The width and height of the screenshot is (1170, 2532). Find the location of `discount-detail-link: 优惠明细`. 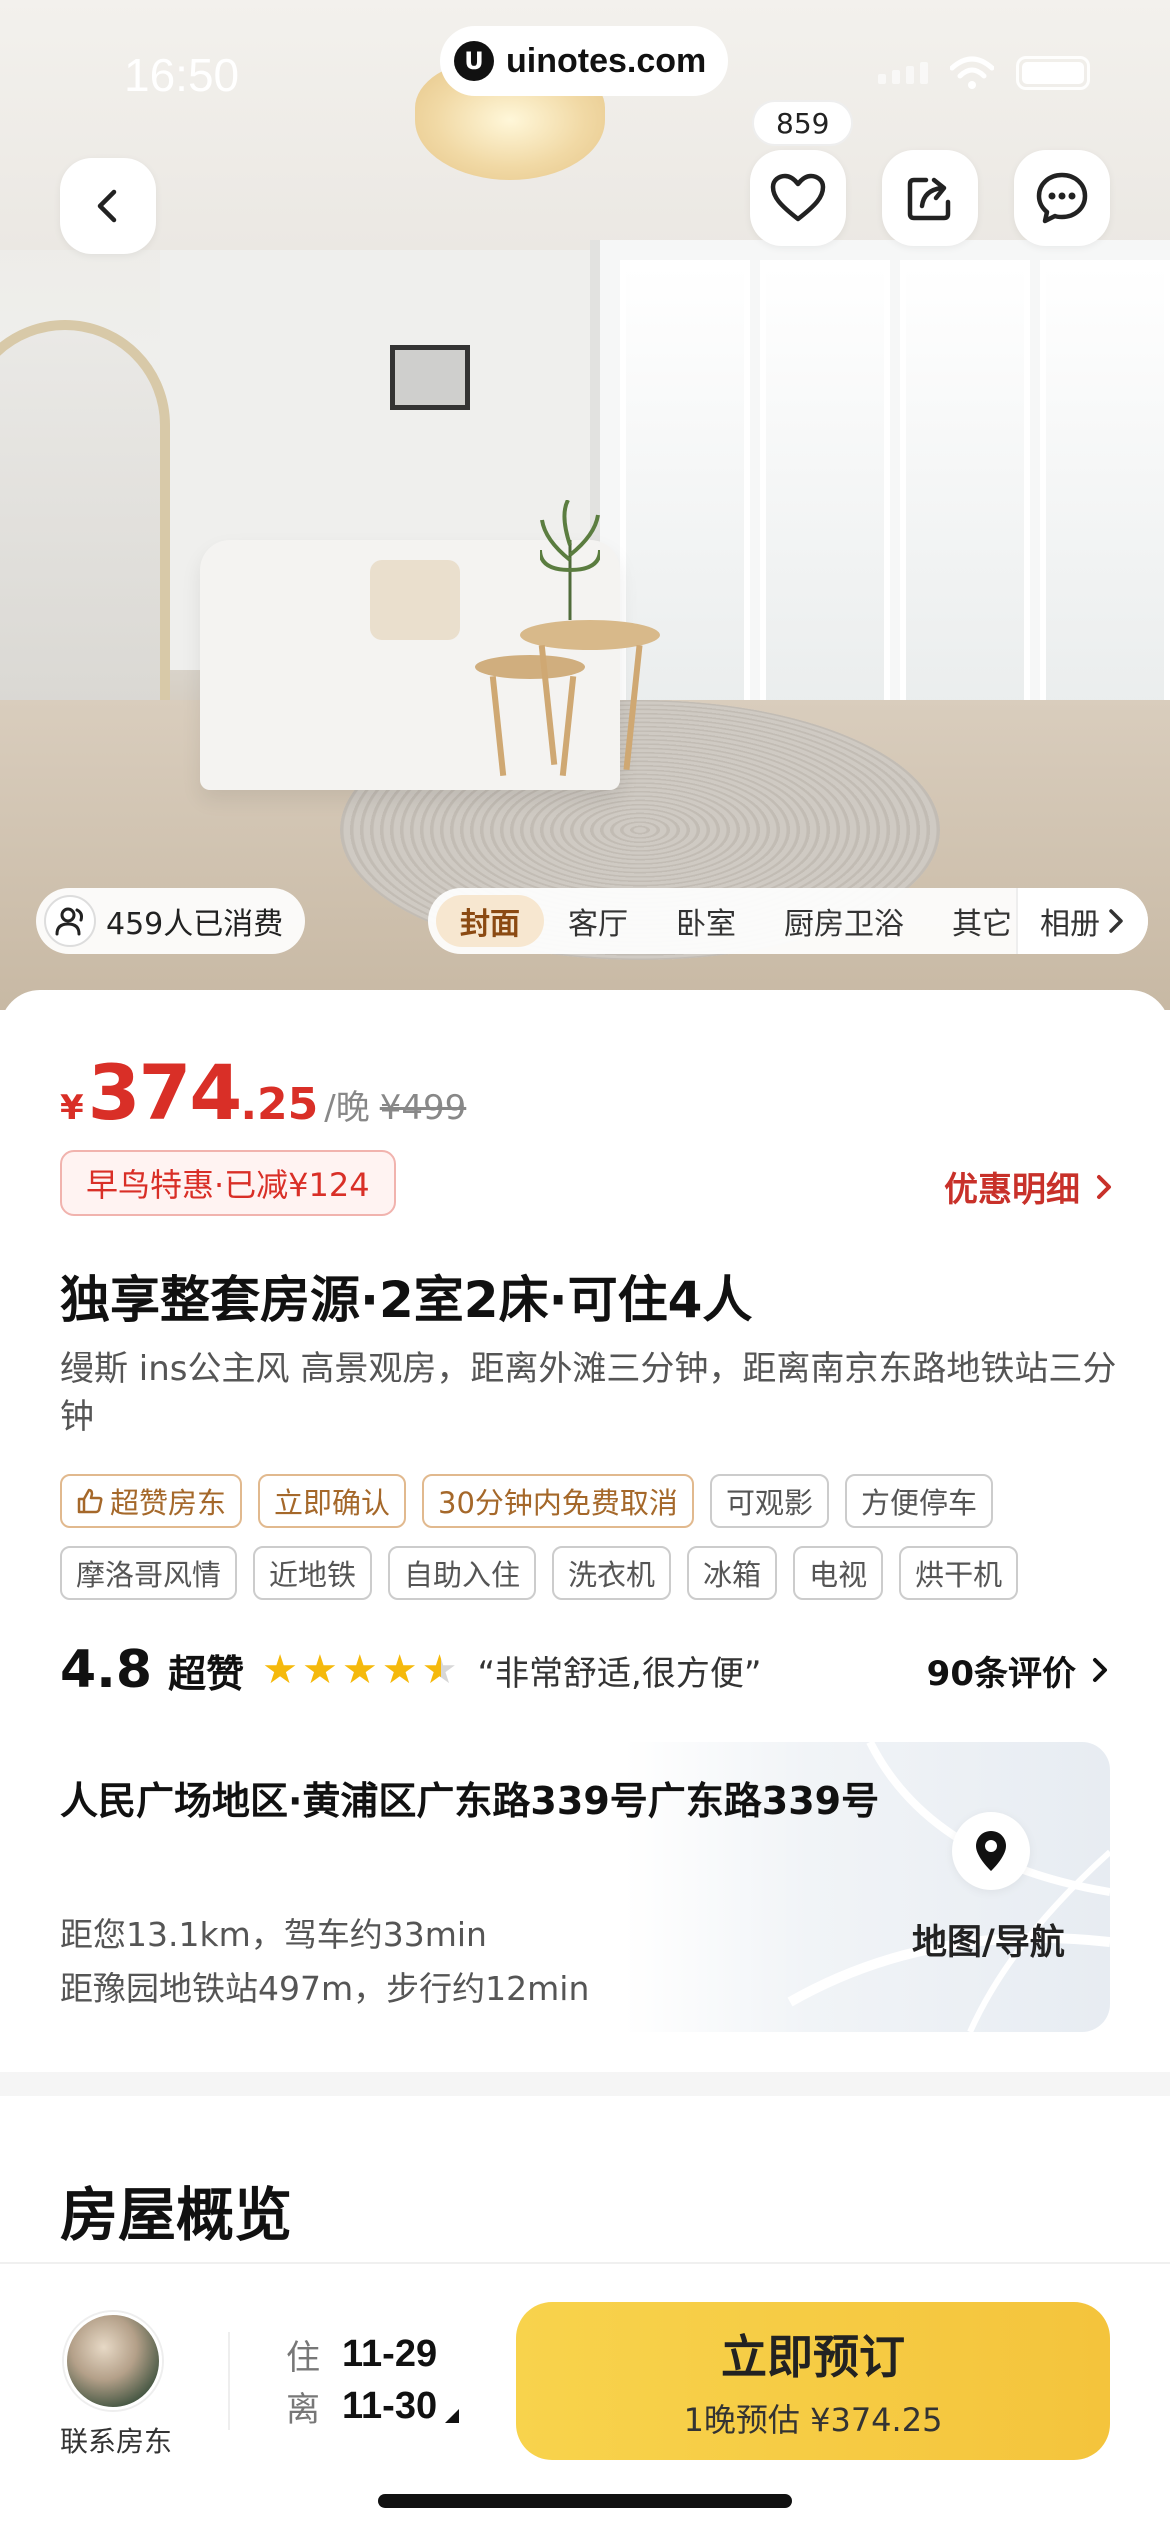

discount-detail-link: 优惠明细 is located at coordinates (1029, 1186).